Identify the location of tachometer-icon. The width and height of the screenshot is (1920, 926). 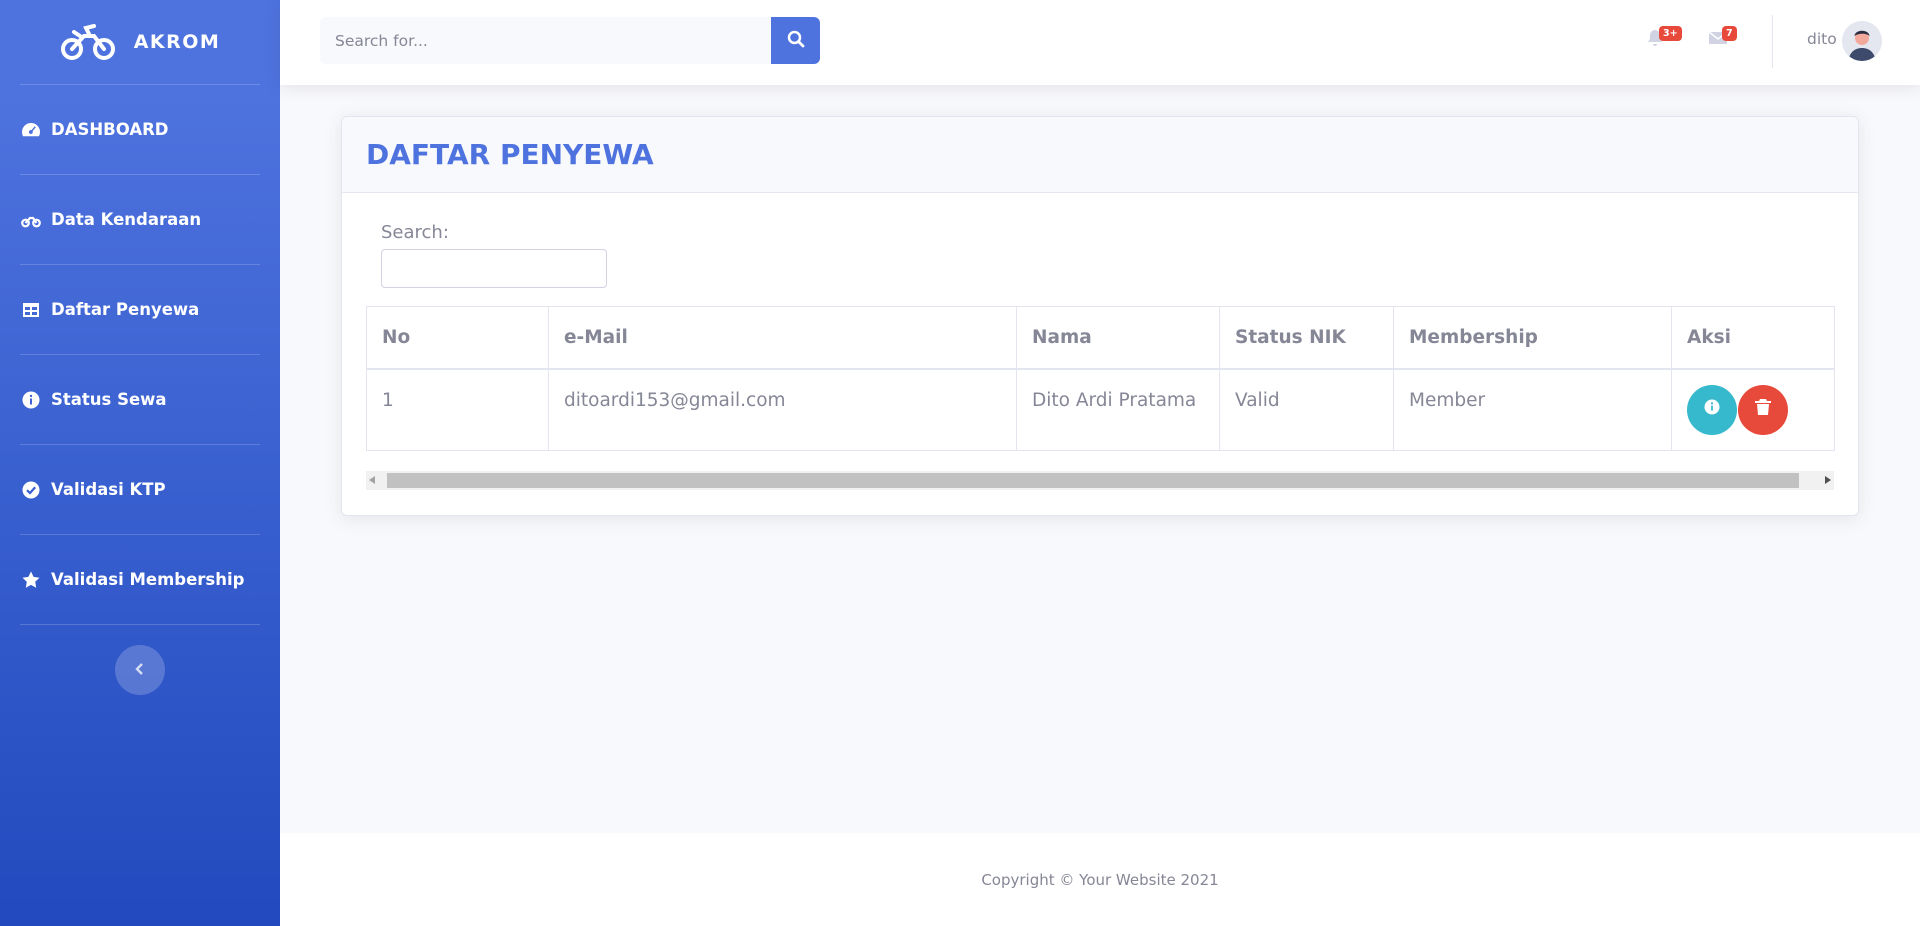
(30, 129).